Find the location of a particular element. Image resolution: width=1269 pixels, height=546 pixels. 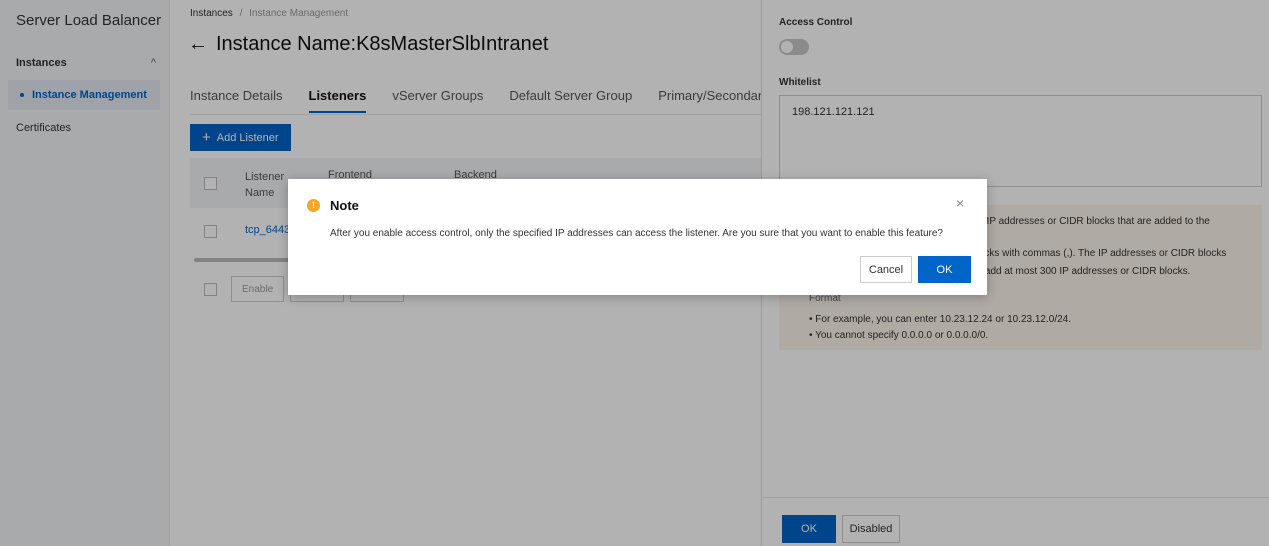

cancel-button: Cancel is located at coordinates (886, 269).